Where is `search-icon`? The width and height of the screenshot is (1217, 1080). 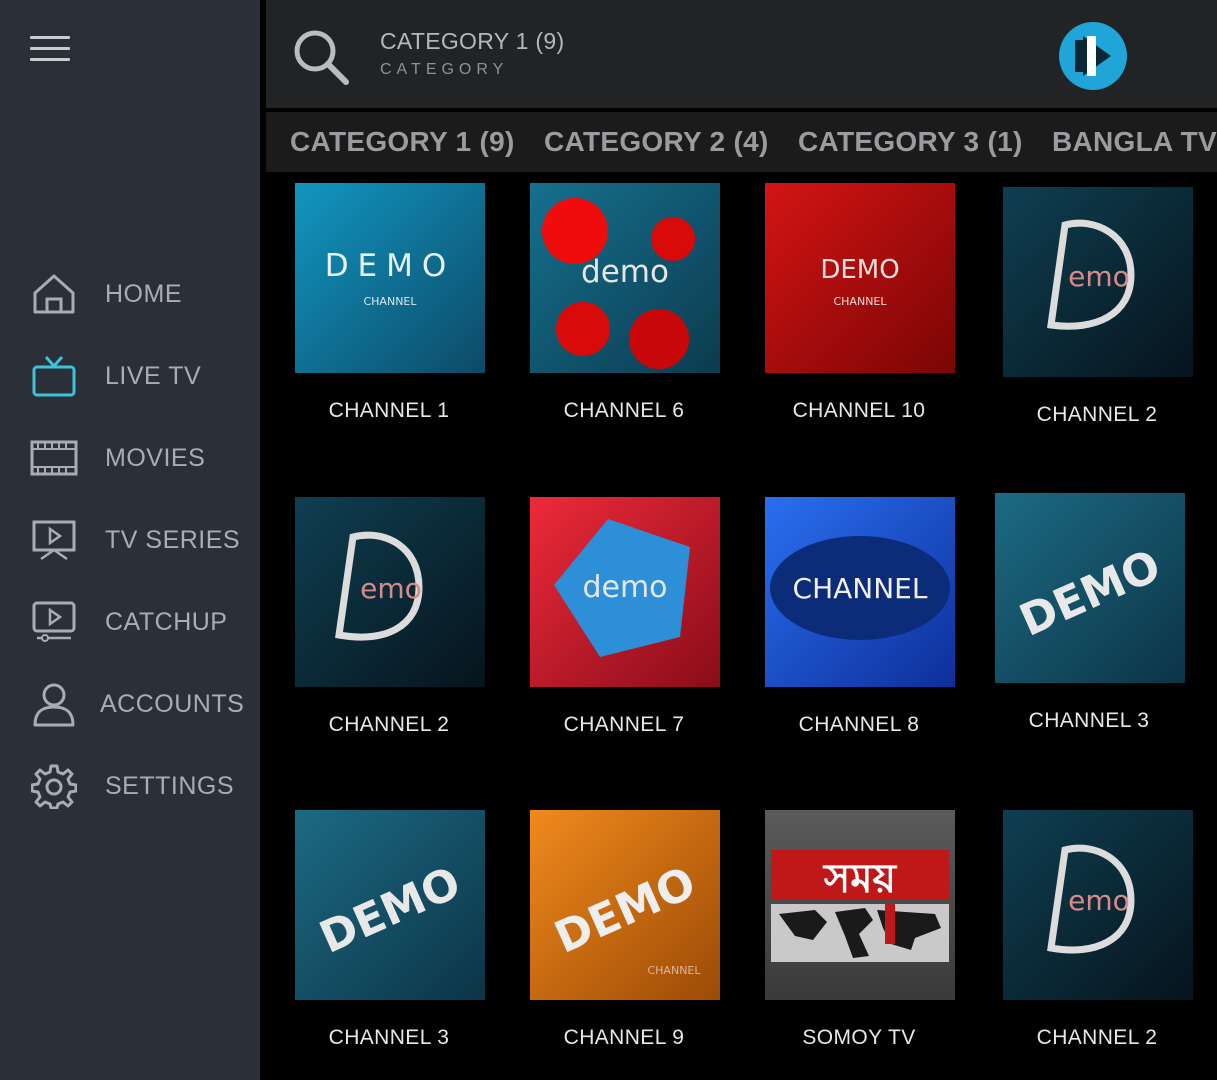
search-icon is located at coordinates (321, 57).